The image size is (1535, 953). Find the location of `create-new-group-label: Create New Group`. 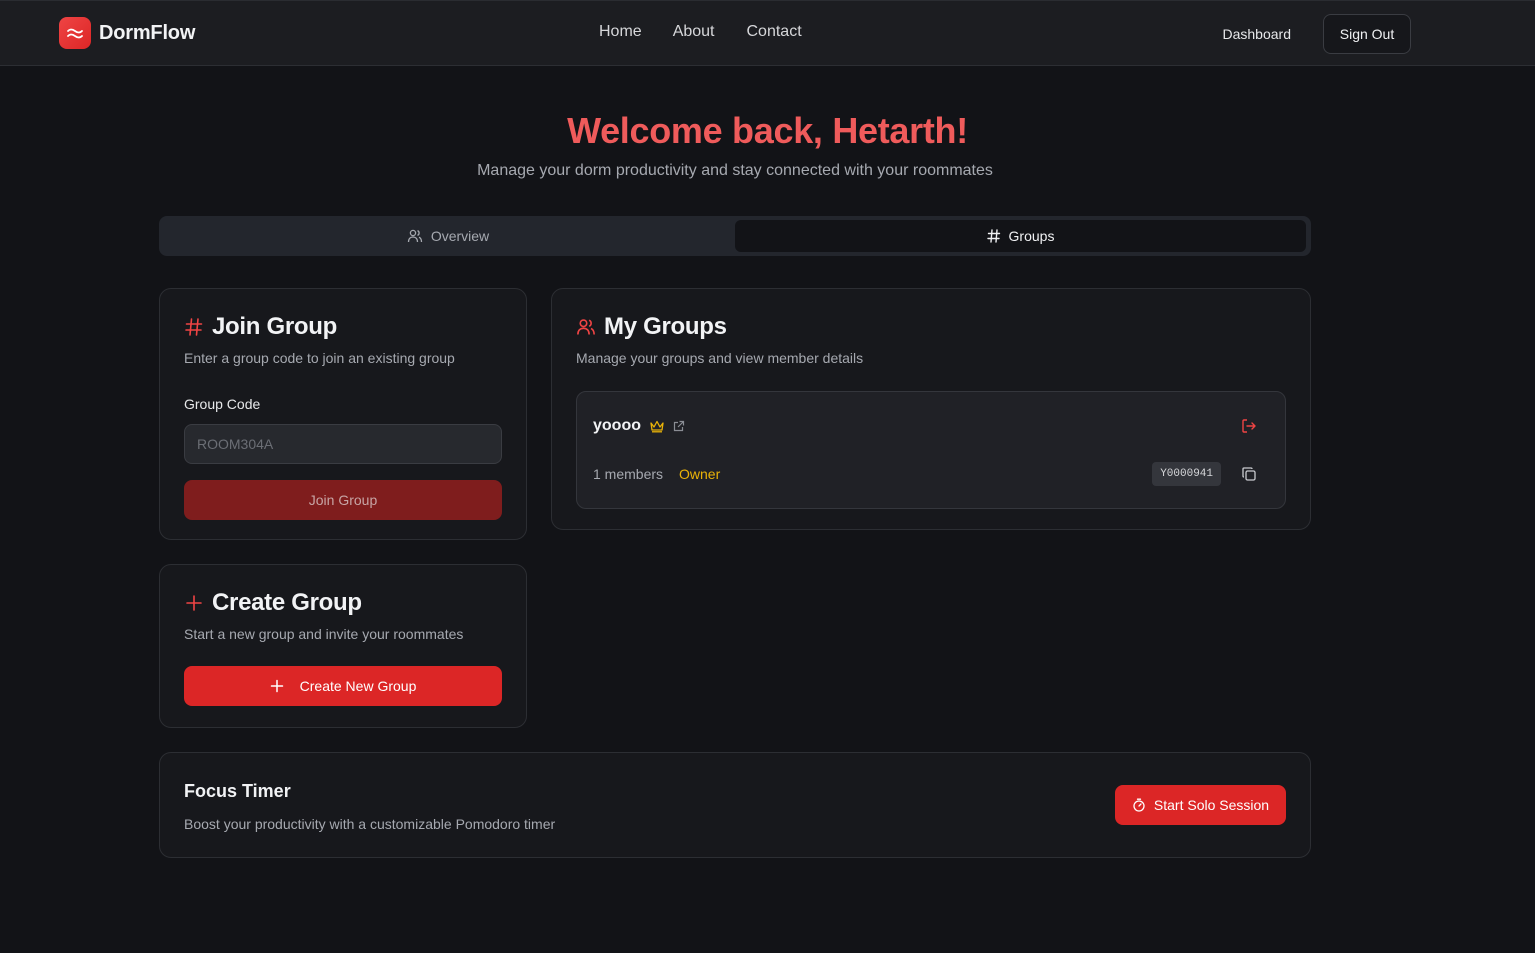

create-new-group-label: Create New Group is located at coordinates (358, 686).